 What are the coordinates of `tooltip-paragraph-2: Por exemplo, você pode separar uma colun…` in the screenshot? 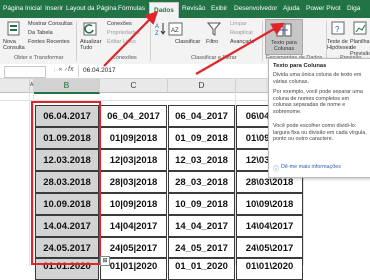 It's located at (318, 102).